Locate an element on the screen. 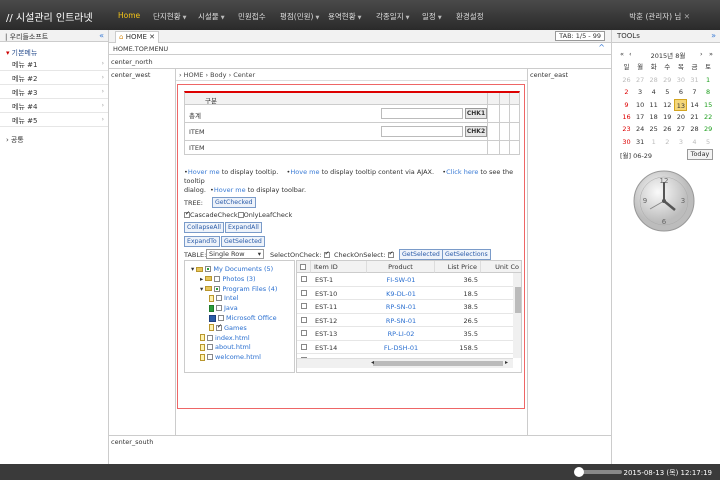  select-on-check-checkbox is located at coordinates (326, 254).